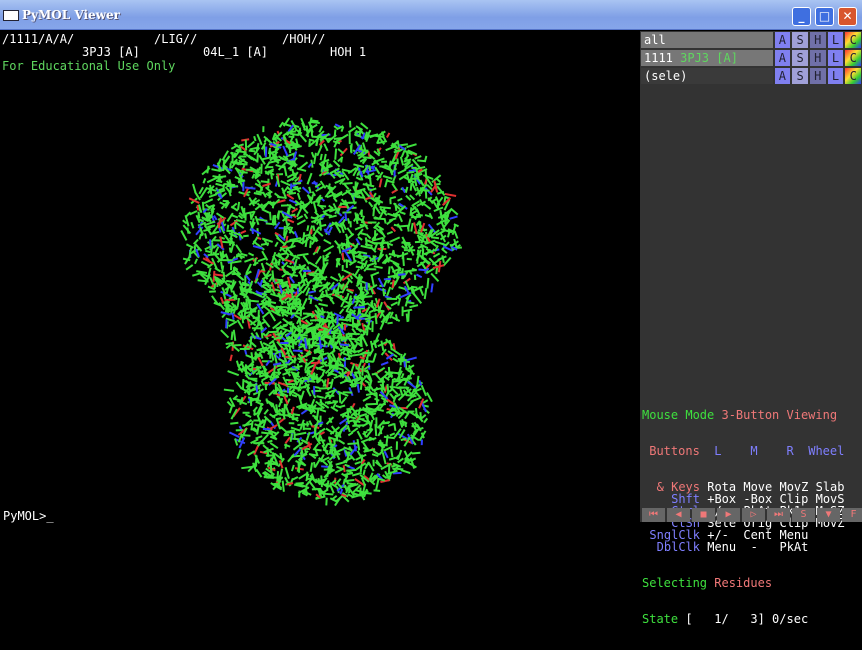  Describe the element at coordinates (678, 515) in the screenshot. I see `vcr-button: ◀` at that location.